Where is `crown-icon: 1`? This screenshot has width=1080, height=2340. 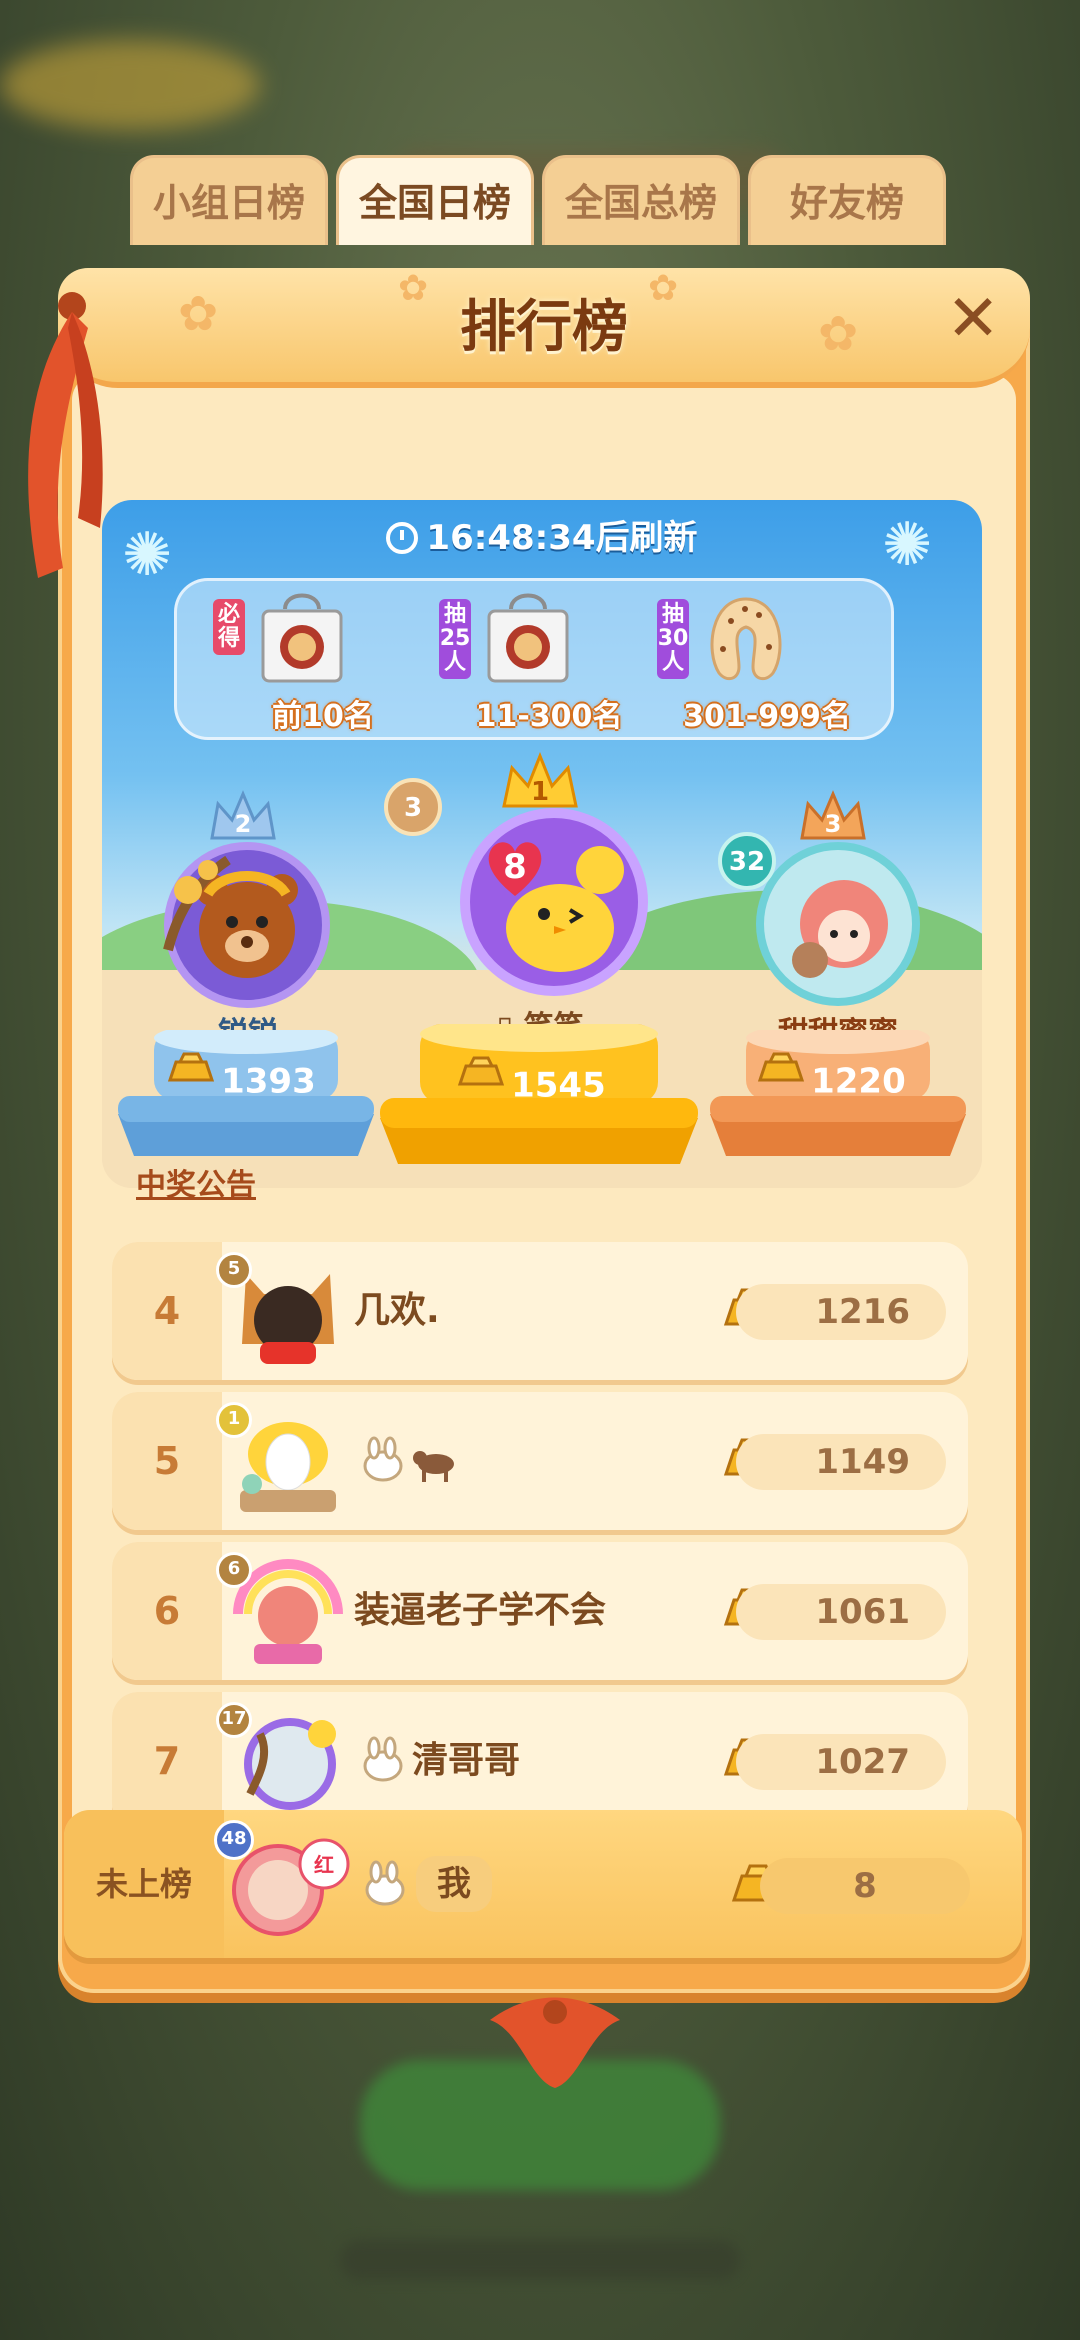 crown-icon: 1 is located at coordinates (540, 780).